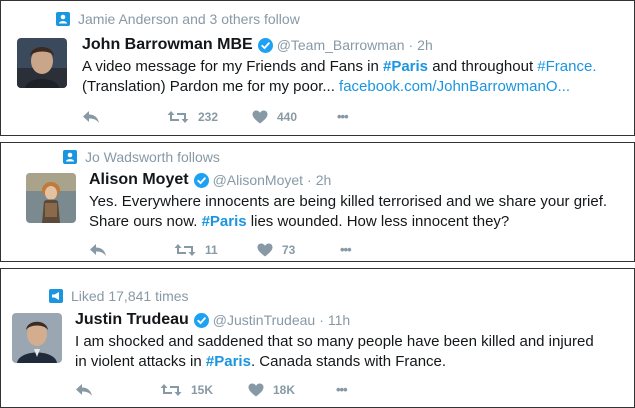 This screenshot has height=408, width=635. Describe the element at coordinates (341, 45) in the screenshot. I see `handle: @Team_Barrowman` at that location.